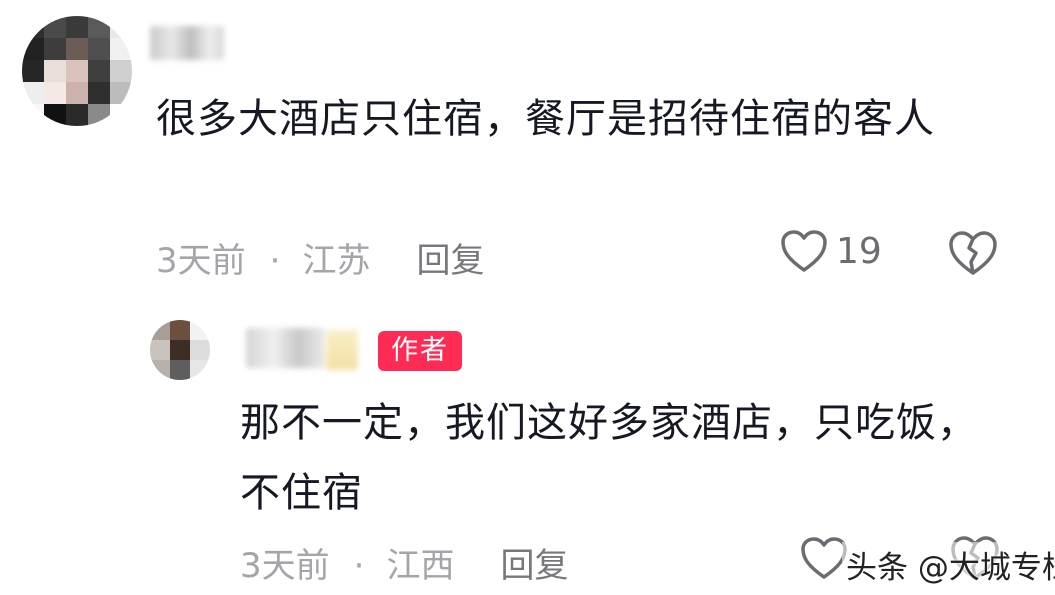  I want to click on watermark: 头条 @大城专栏, so click(948, 564).